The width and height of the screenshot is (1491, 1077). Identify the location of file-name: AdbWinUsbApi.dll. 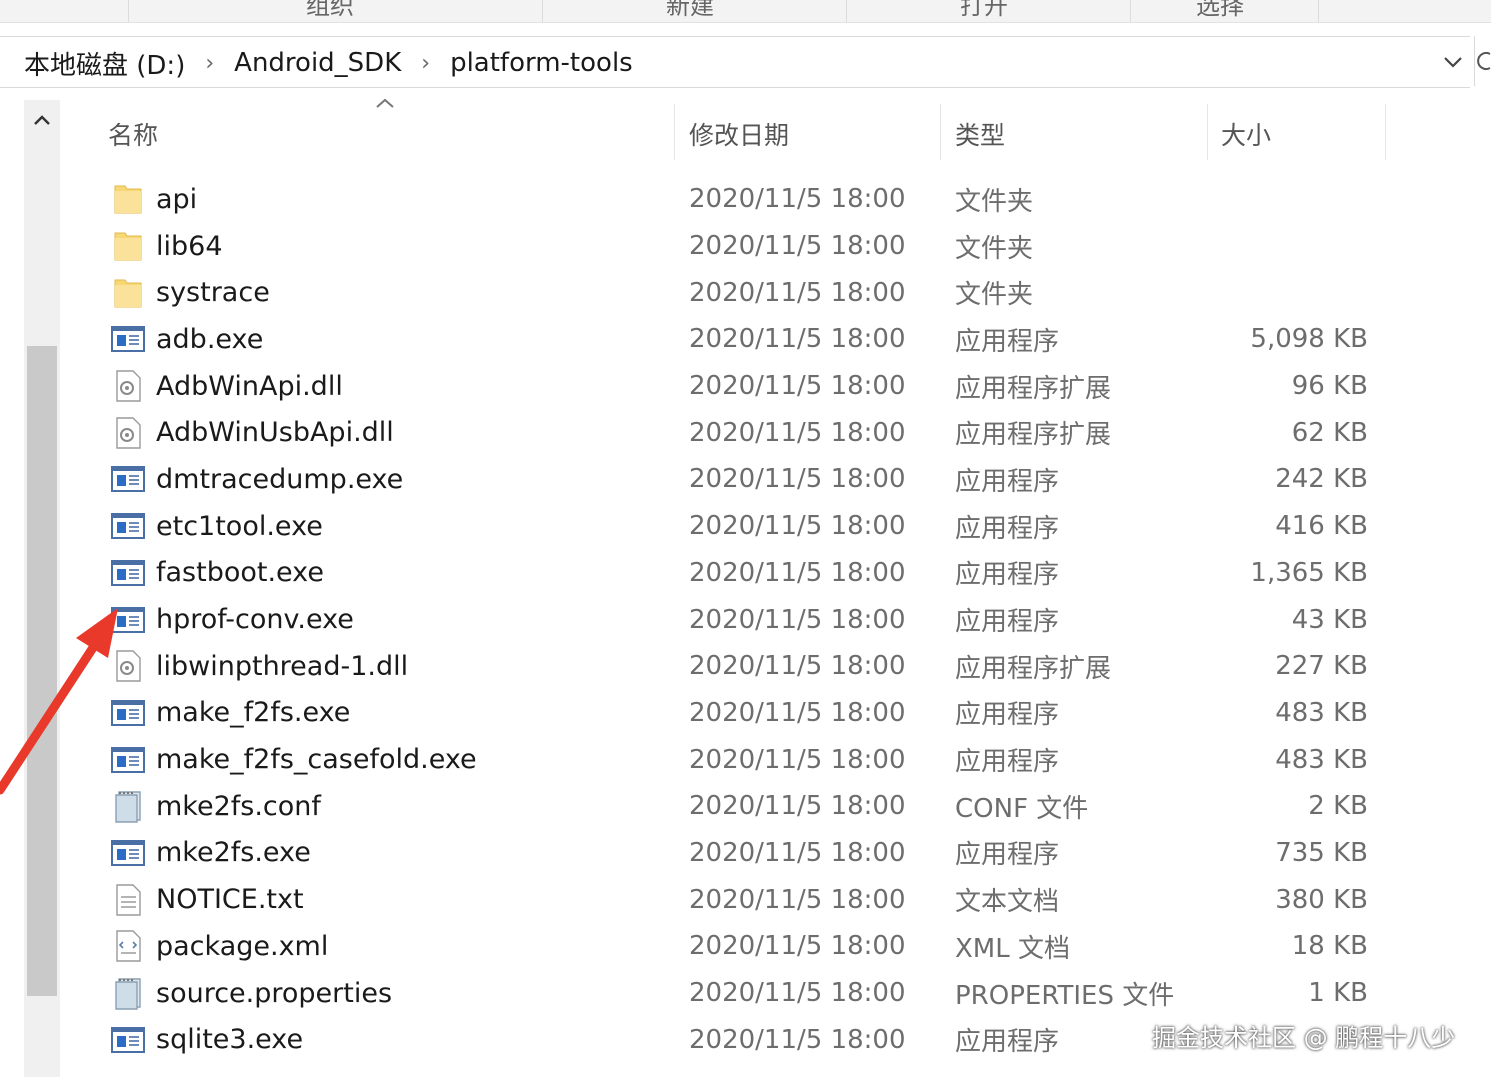
(275, 433).